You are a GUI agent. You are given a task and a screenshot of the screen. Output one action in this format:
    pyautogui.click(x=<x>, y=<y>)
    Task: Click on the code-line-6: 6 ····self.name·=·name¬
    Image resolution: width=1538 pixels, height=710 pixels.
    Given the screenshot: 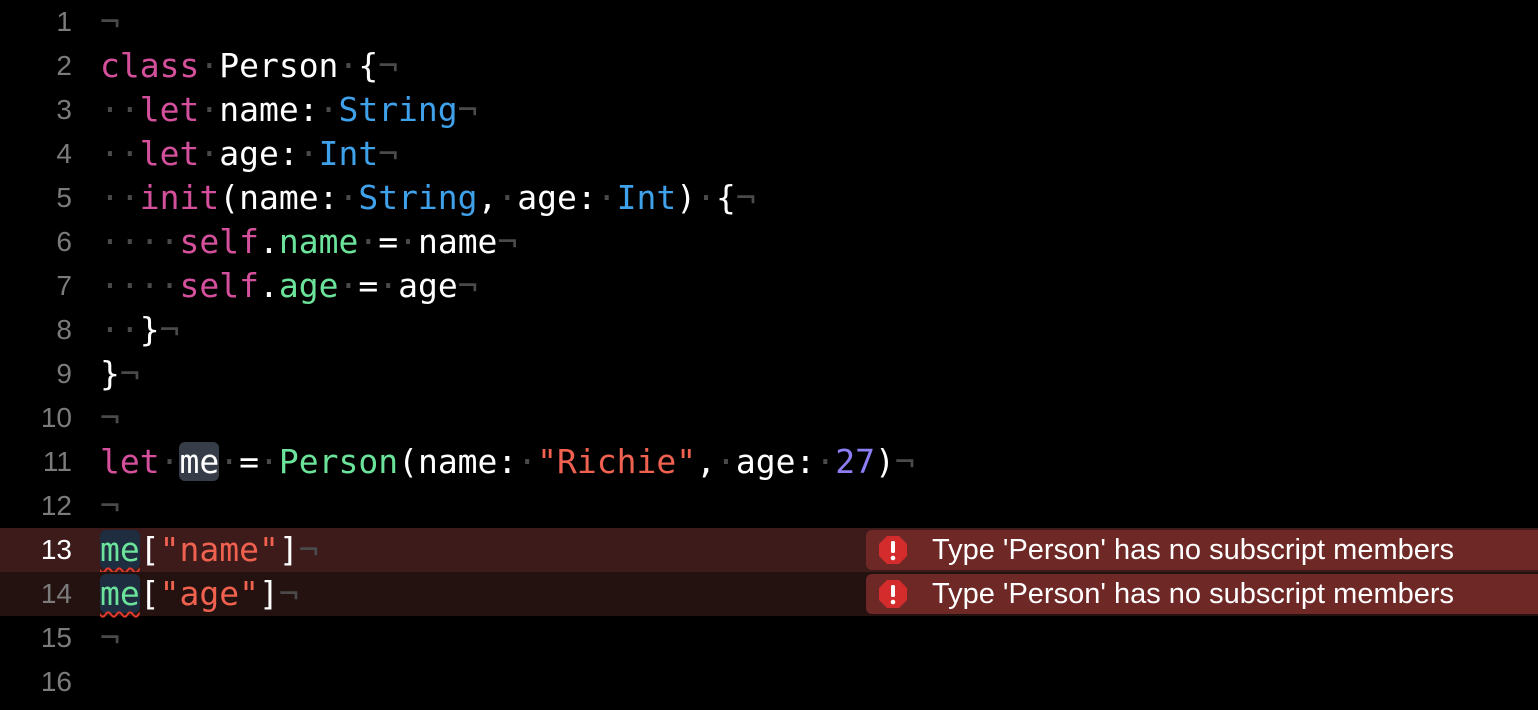 What is the action you would take?
    pyautogui.click(x=769, y=242)
    